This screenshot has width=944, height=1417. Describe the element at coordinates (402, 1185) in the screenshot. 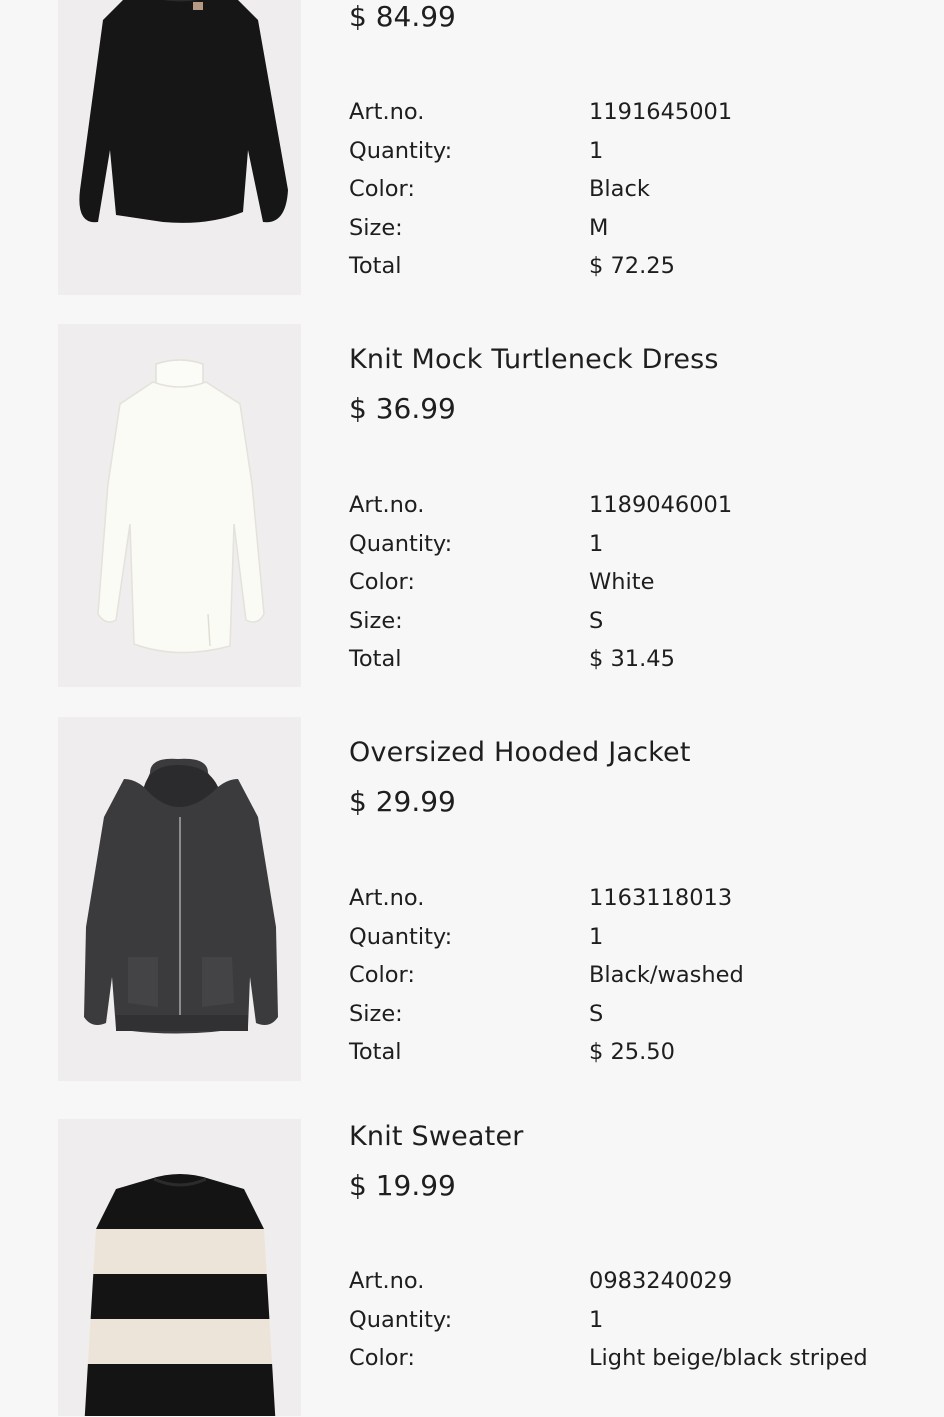

I see `item-price: $ 19.99` at that location.